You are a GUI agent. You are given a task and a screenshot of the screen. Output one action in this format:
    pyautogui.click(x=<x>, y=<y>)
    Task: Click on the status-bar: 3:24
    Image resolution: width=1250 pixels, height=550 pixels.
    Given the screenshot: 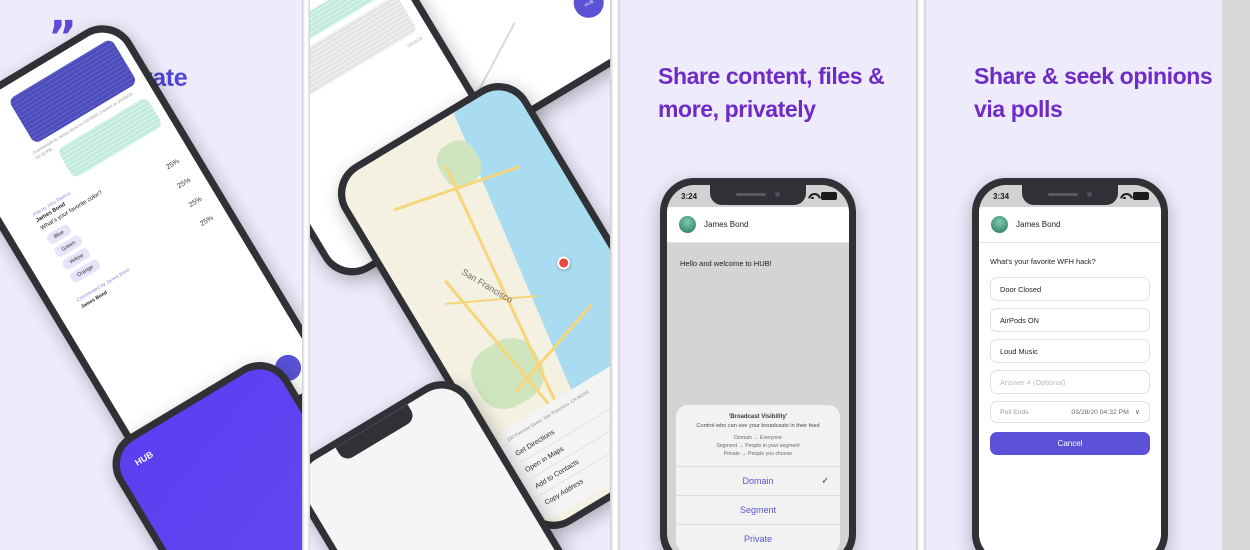 What is the action you would take?
    pyautogui.click(x=758, y=196)
    